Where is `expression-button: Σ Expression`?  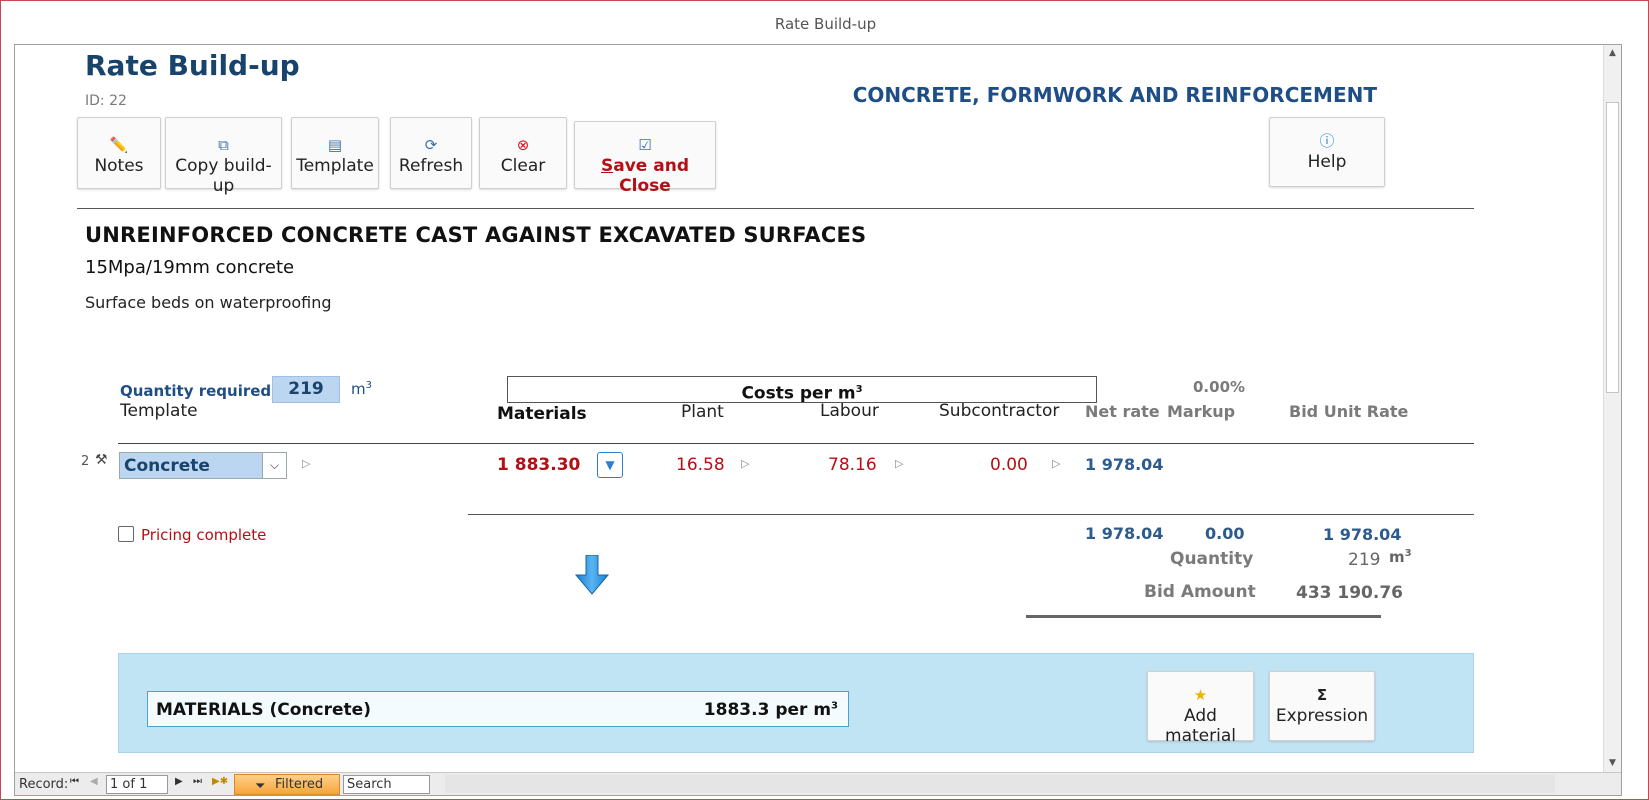 expression-button: Σ Expression is located at coordinates (1322, 706).